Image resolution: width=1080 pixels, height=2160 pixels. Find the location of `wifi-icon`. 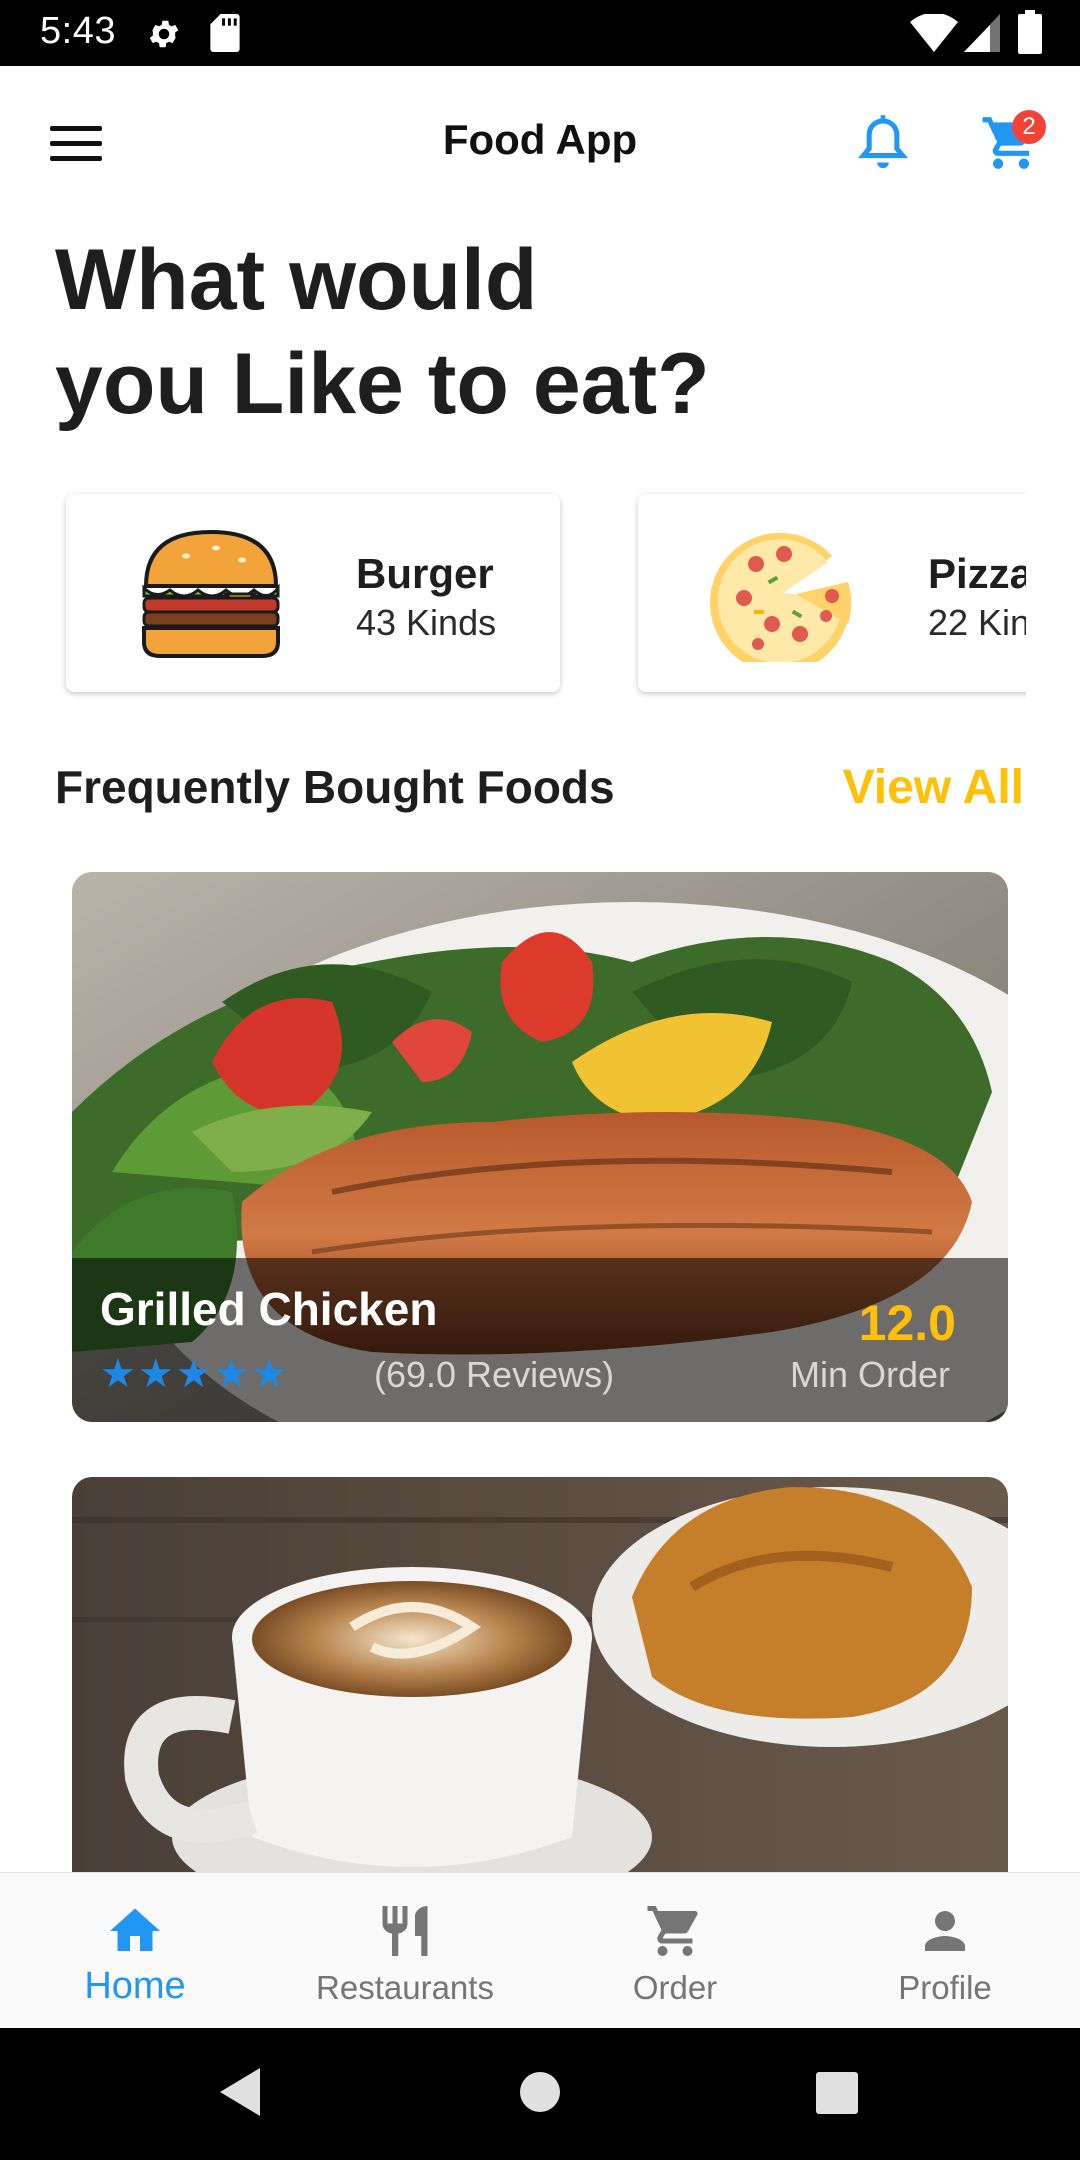

wifi-icon is located at coordinates (934, 33).